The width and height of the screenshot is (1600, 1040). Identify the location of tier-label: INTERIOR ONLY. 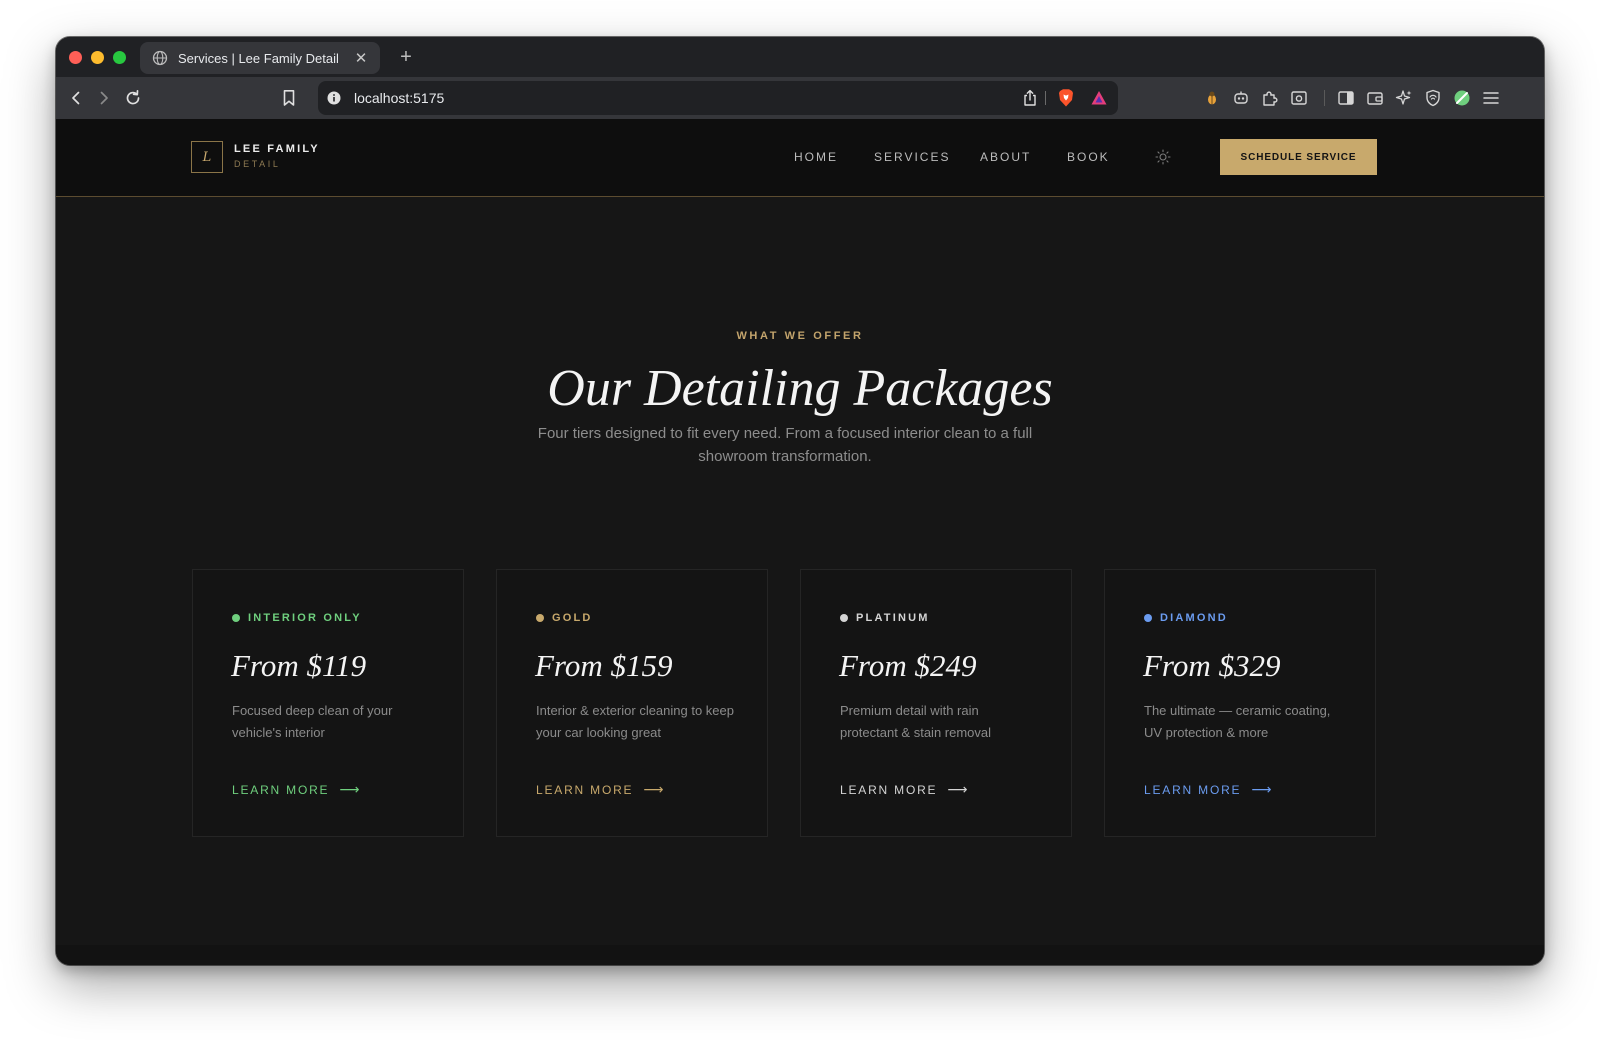
(297, 618).